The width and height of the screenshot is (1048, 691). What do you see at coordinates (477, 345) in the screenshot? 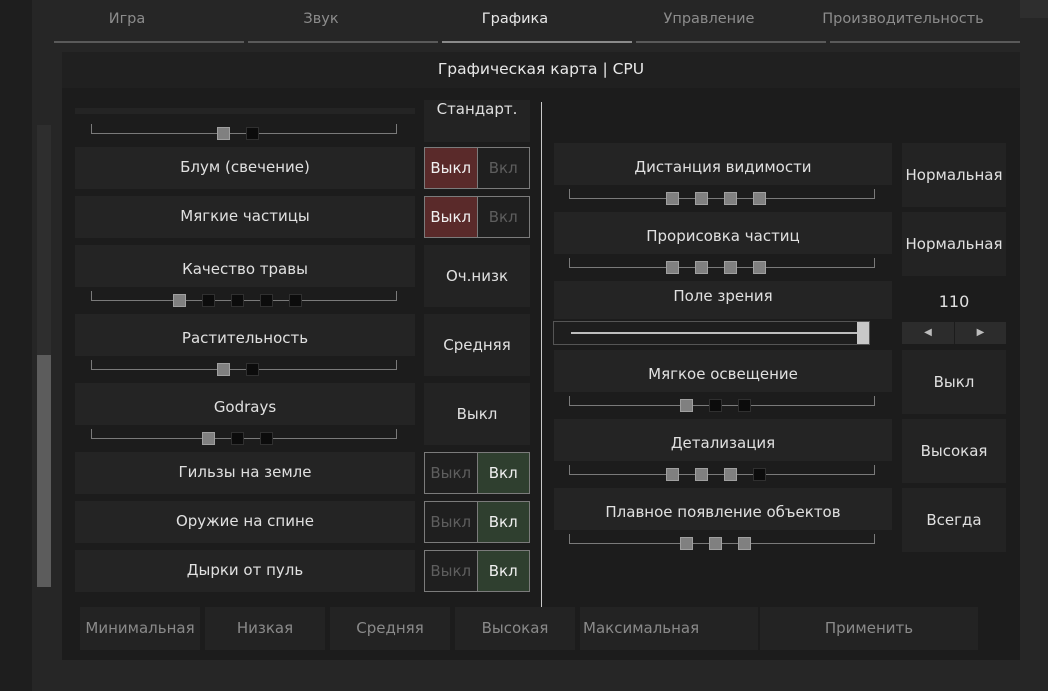
I see `vegetation-value: Средняя` at bounding box center [477, 345].